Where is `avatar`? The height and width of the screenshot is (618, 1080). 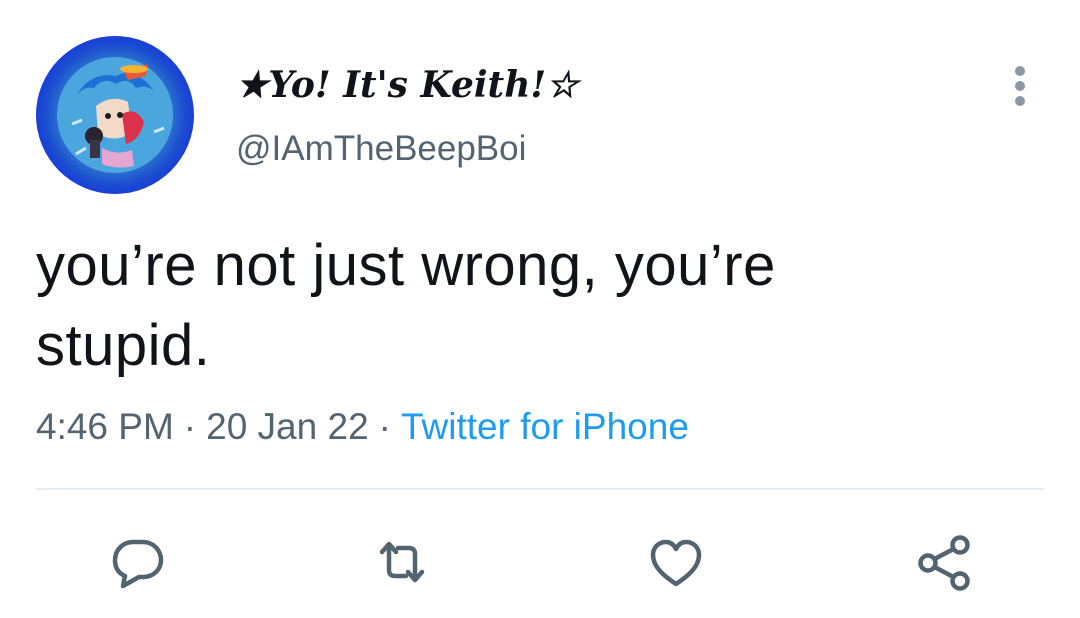 avatar is located at coordinates (115, 115).